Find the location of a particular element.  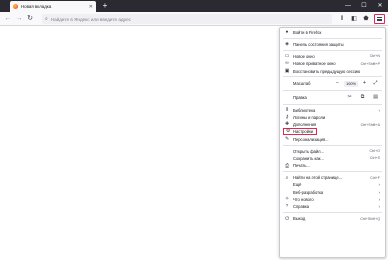

tab-close-icon: ✕ is located at coordinates (91, 7).